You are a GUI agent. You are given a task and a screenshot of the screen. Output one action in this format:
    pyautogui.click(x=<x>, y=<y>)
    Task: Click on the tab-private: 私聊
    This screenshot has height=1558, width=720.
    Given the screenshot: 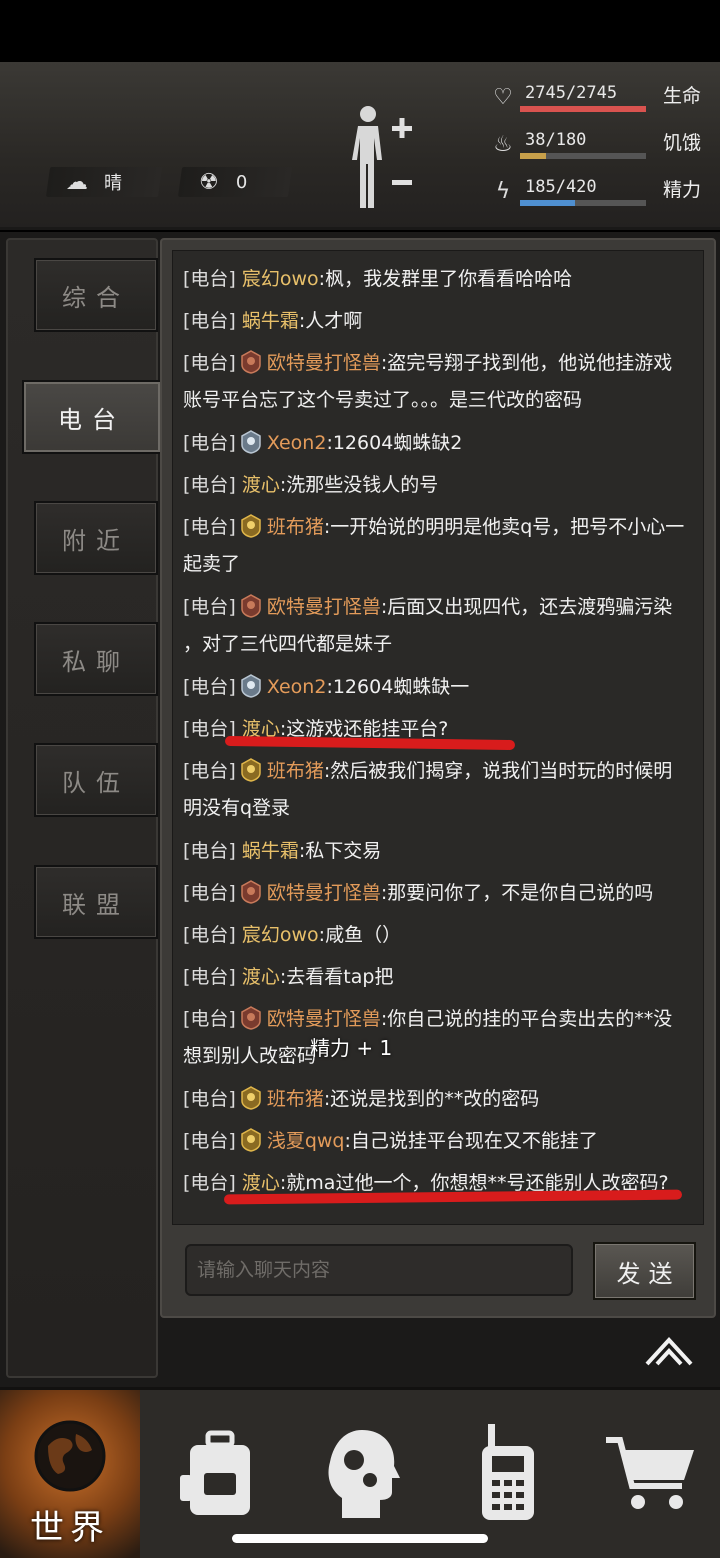 What is the action you would take?
    pyautogui.click(x=96, y=659)
    